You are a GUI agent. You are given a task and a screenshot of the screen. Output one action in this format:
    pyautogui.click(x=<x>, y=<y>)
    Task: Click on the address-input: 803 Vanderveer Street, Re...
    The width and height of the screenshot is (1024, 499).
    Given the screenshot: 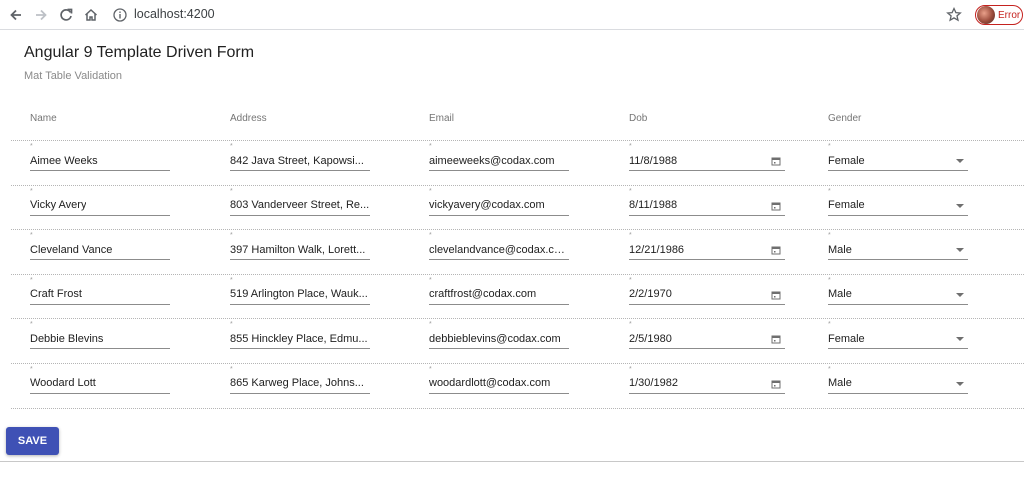 What is the action you would take?
    pyautogui.click(x=300, y=206)
    